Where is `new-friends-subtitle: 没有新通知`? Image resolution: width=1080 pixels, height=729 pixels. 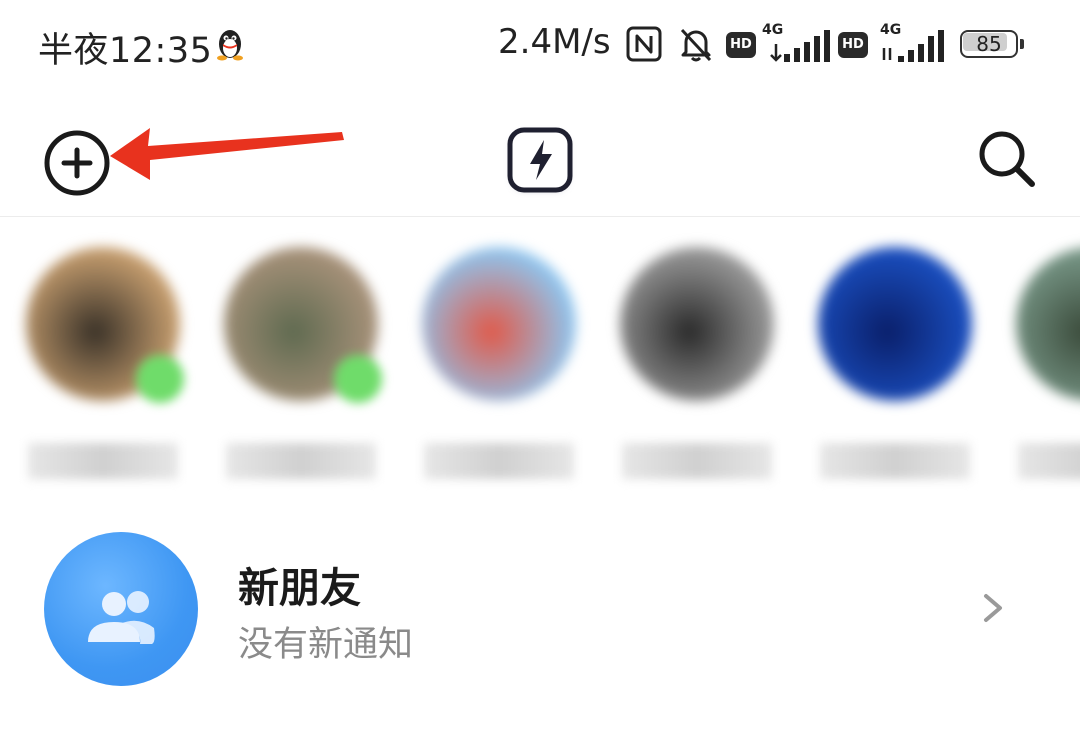 new-friends-subtitle: 没有新通知 is located at coordinates (326, 645).